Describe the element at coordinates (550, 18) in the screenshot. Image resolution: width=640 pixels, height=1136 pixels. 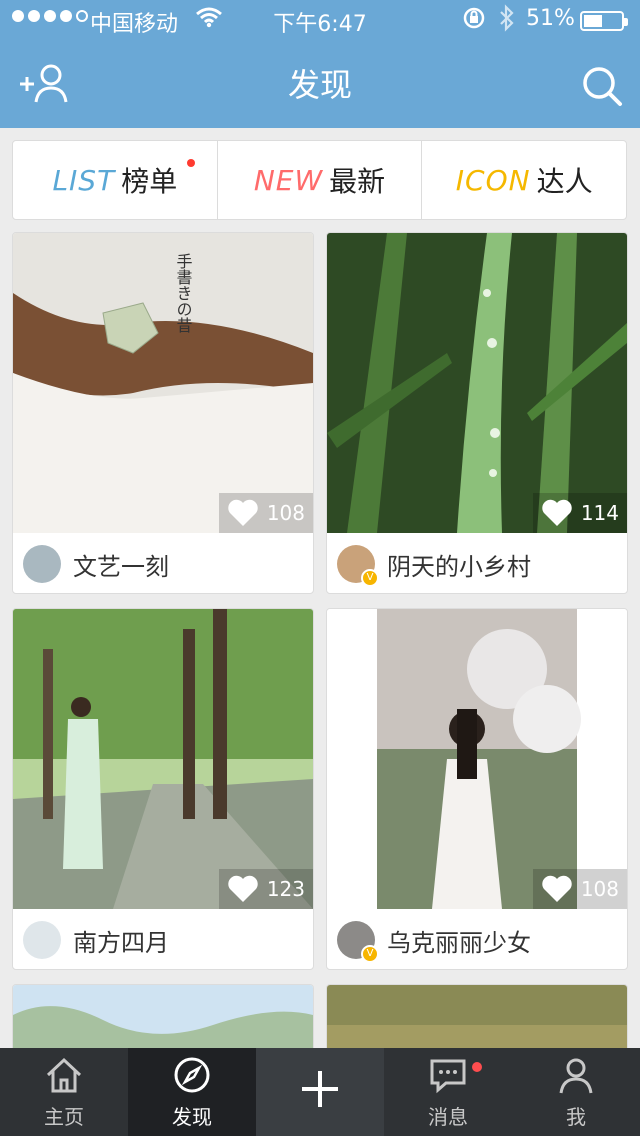
I see `battery-percent: 51%` at that location.